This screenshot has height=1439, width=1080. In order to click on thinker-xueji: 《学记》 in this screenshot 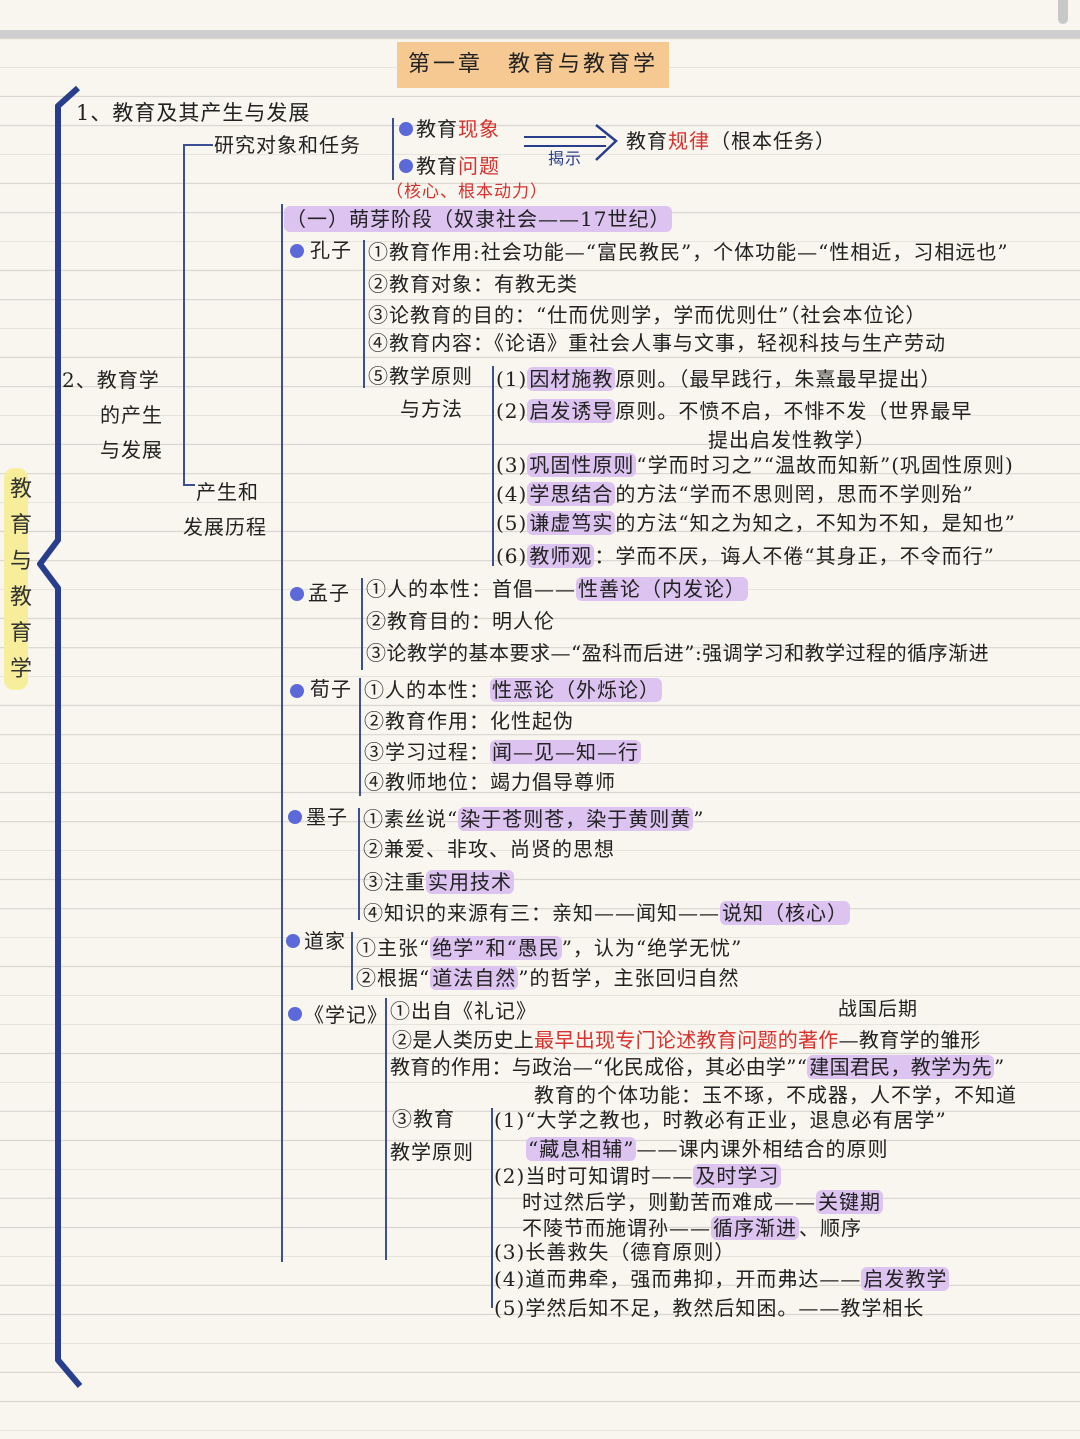, I will do `click(346, 1015)`.